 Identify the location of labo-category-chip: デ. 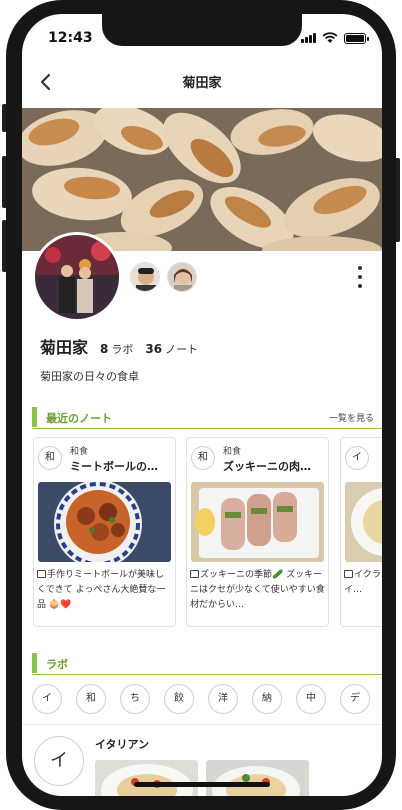
(355, 699).